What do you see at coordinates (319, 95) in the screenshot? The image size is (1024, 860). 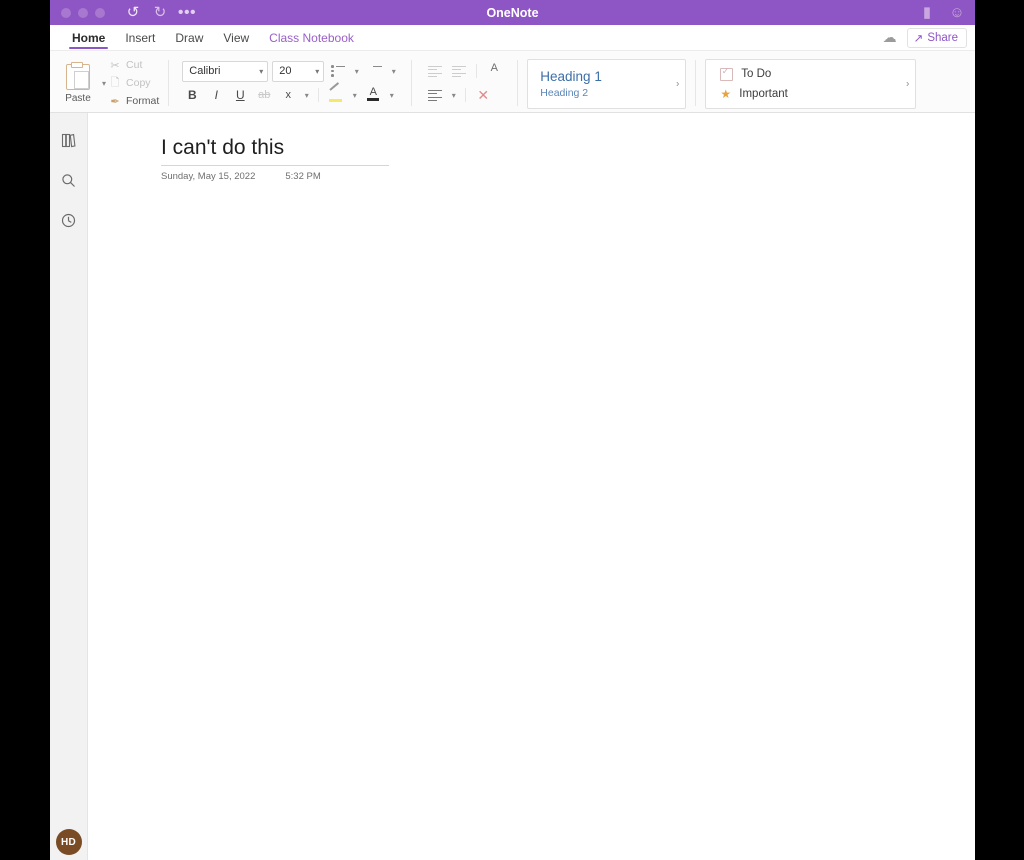 I see `font-inline-separator` at bounding box center [319, 95].